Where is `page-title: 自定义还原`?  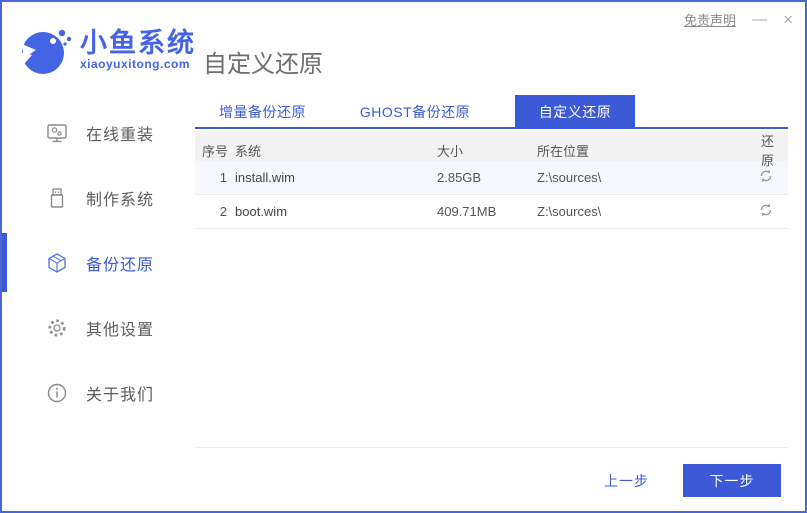
page-title: 自定义还原 is located at coordinates (263, 64).